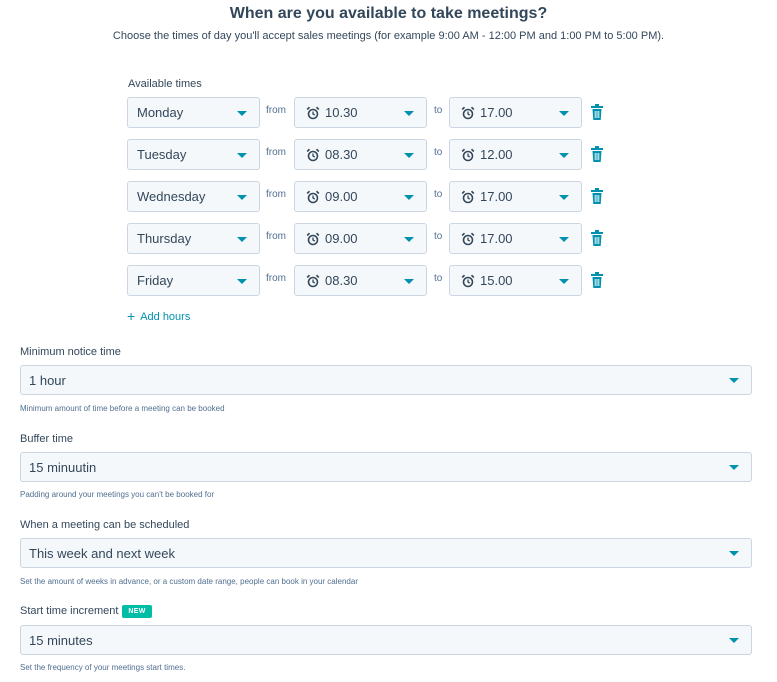  I want to click on availability-row: Thursday from 09.00 to 17.00, so click(372, 238).